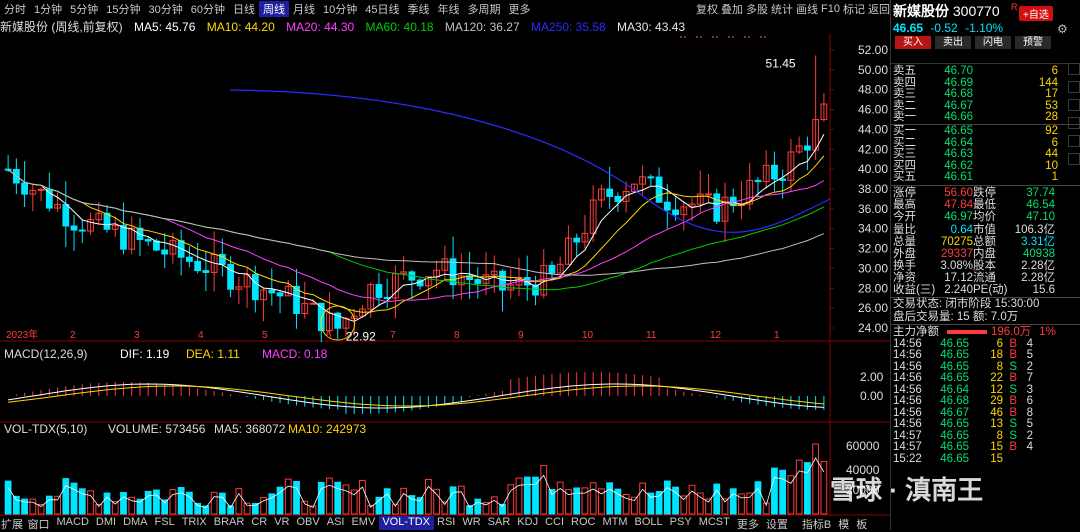 The width and height of the screenshot is (1080, 532). Describe the element at coordinates (873, 50) in the screenshot. I see `price-tick-label: 52.00` at that location.